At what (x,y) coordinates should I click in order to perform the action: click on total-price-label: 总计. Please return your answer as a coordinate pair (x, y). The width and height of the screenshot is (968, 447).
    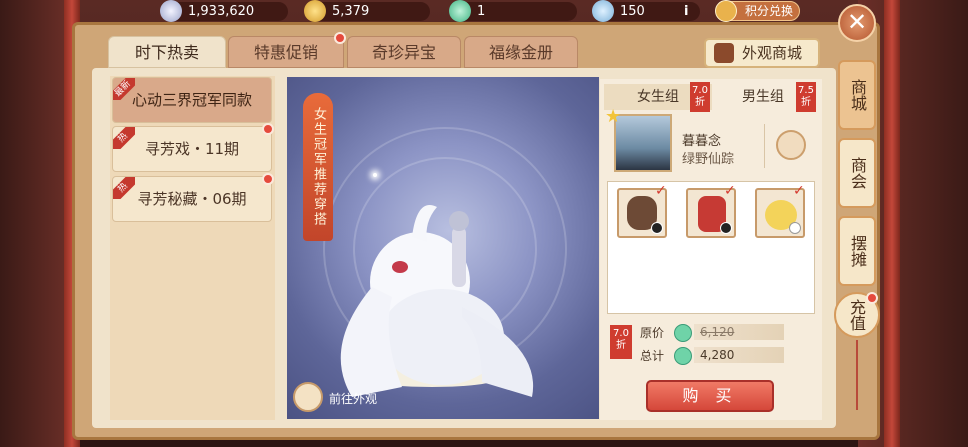
    Looking at the image, I should click on (652, 356).